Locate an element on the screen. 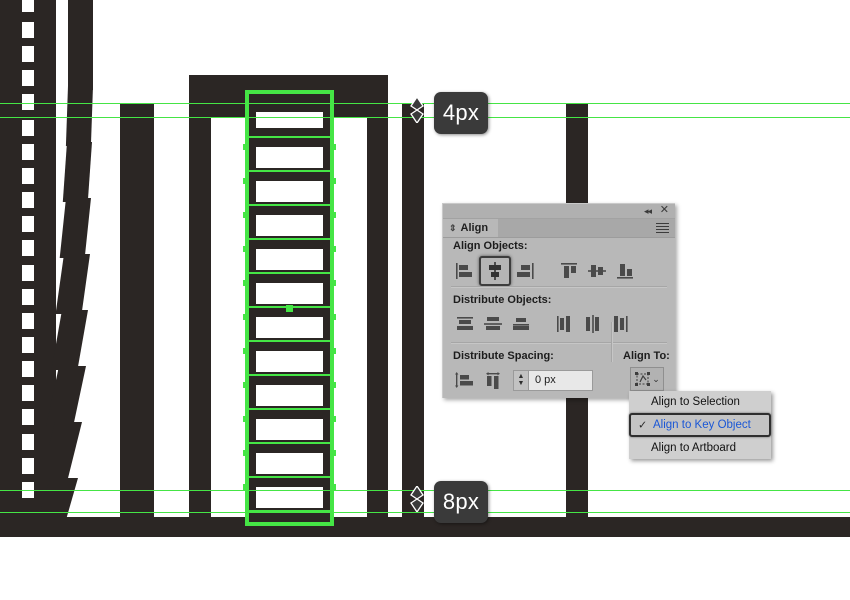  distribute-vertical-center-button is located at coordinates (493, 324).